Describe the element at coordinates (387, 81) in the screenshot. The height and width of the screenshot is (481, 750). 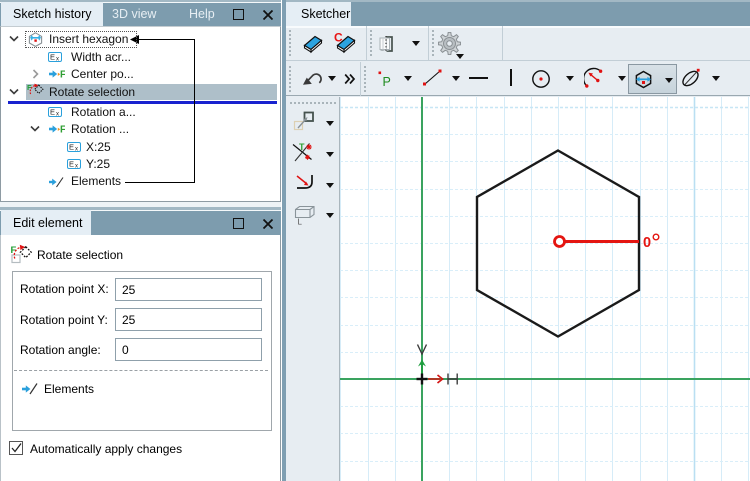
I see `svg-text: P` at that location.